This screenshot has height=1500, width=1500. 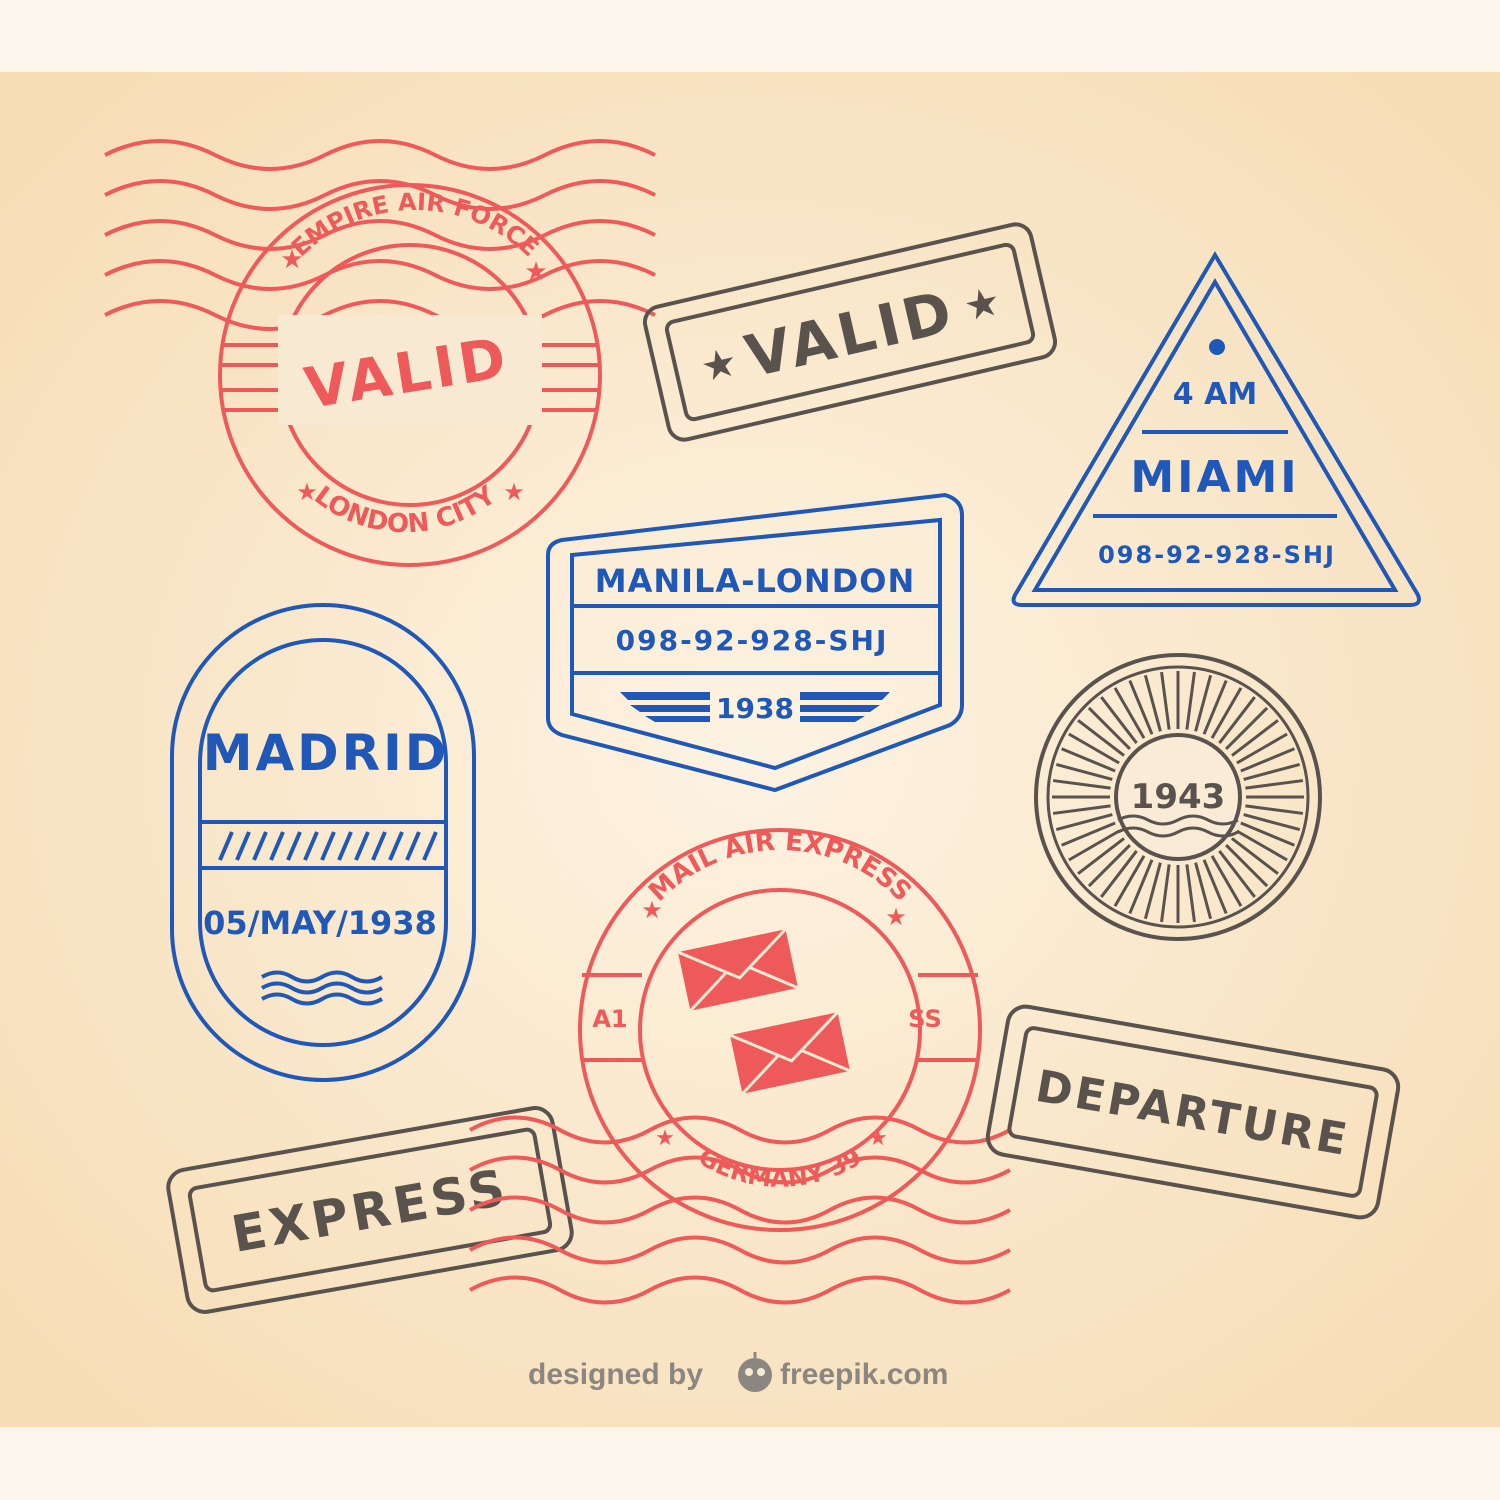 What do you see at coordinates (615, 1374) in the screenshot?
I see `credit-prefix: designed by` at bounding box center [615, 1374].